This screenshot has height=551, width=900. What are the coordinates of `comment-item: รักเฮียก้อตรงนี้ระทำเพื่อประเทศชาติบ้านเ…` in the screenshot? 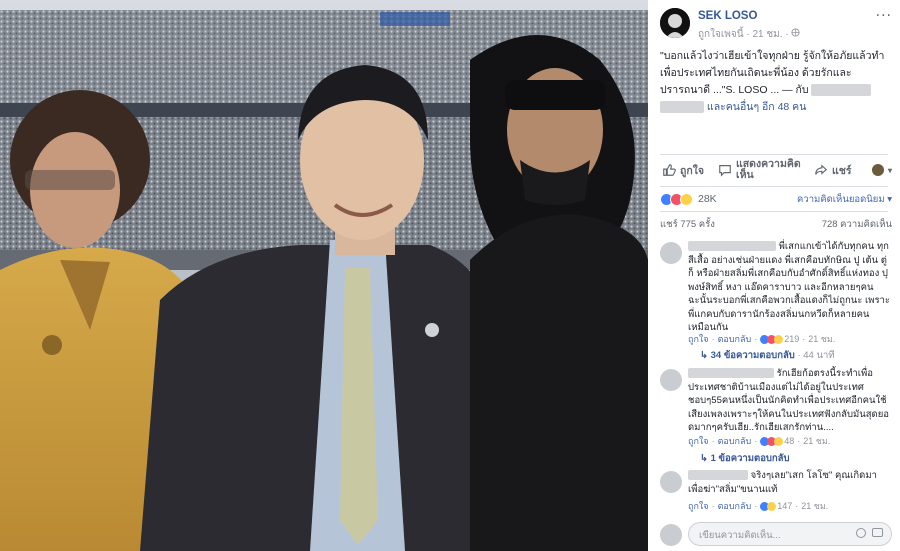 It's located at (776, 415).